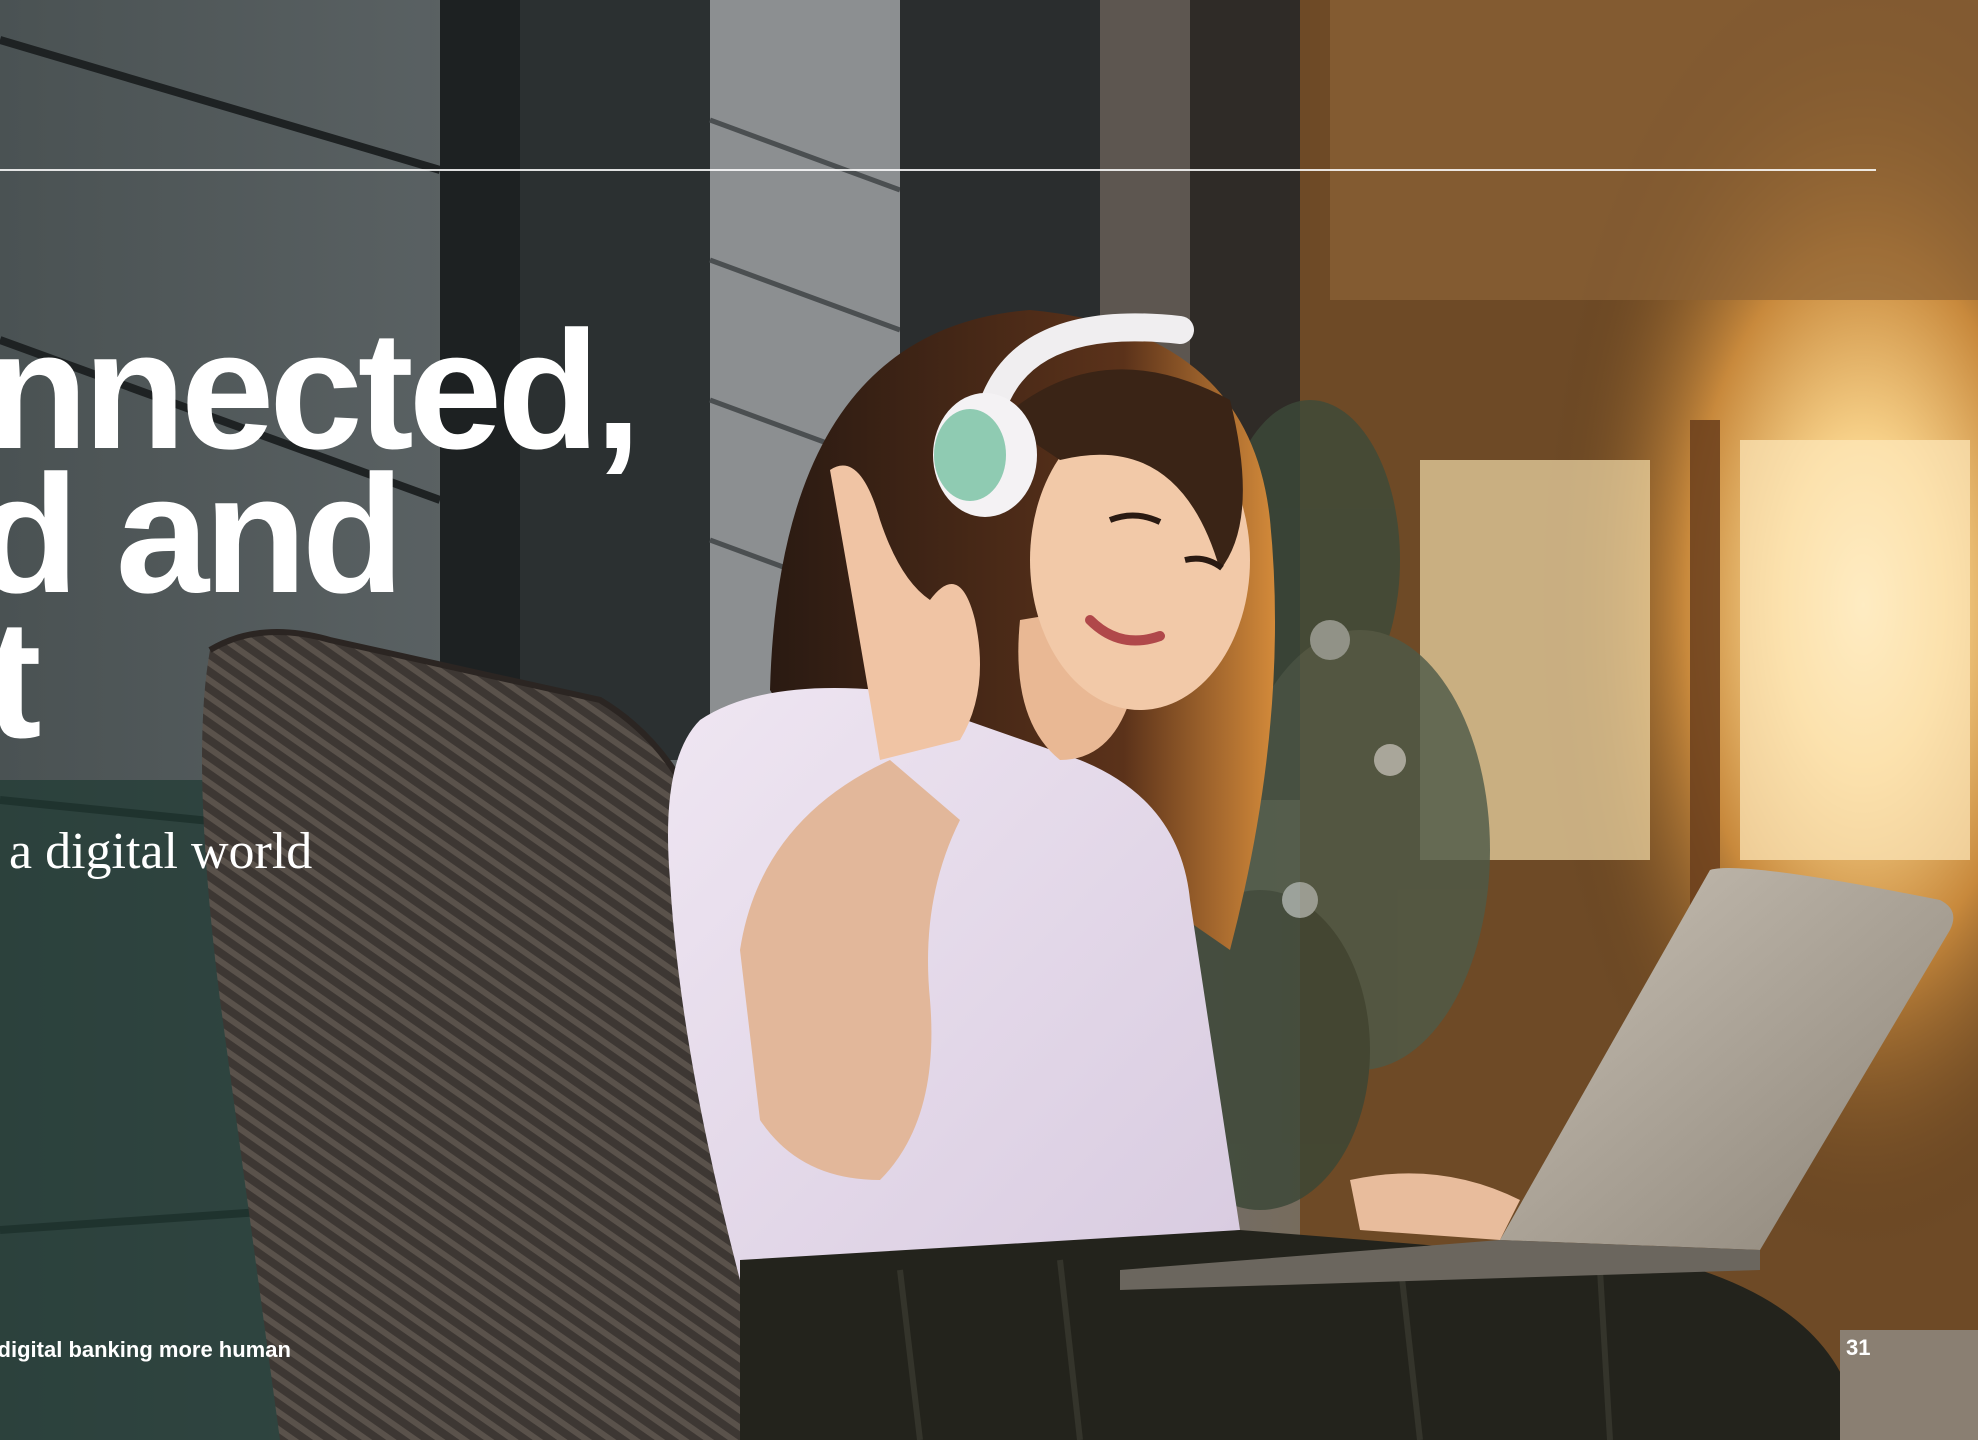  What do you see at coordinates (938, 170) in the screenshot?
I see `horizontal-rule` at bounding box center [938, 170].